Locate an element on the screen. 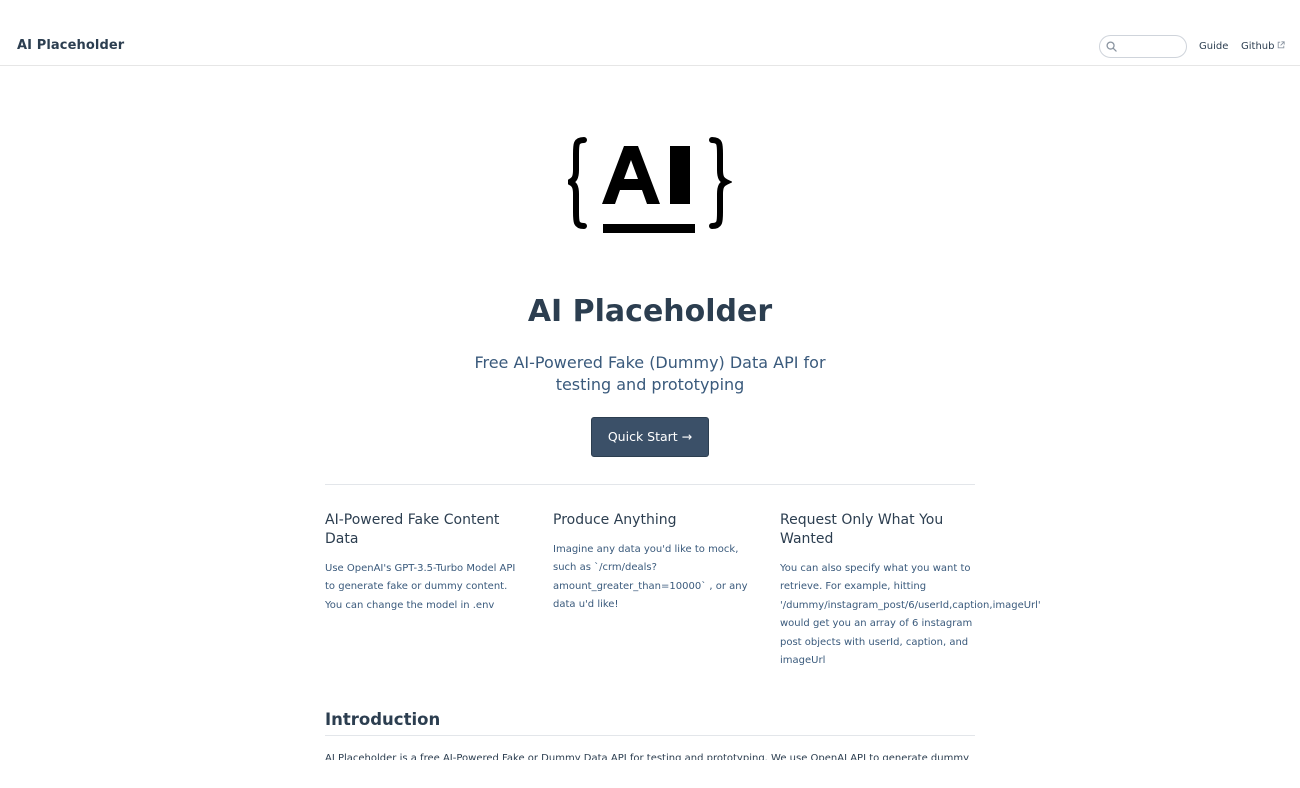 This screenshot has height=788, width=1300. search-icon is located at coordinates (1111, 46).